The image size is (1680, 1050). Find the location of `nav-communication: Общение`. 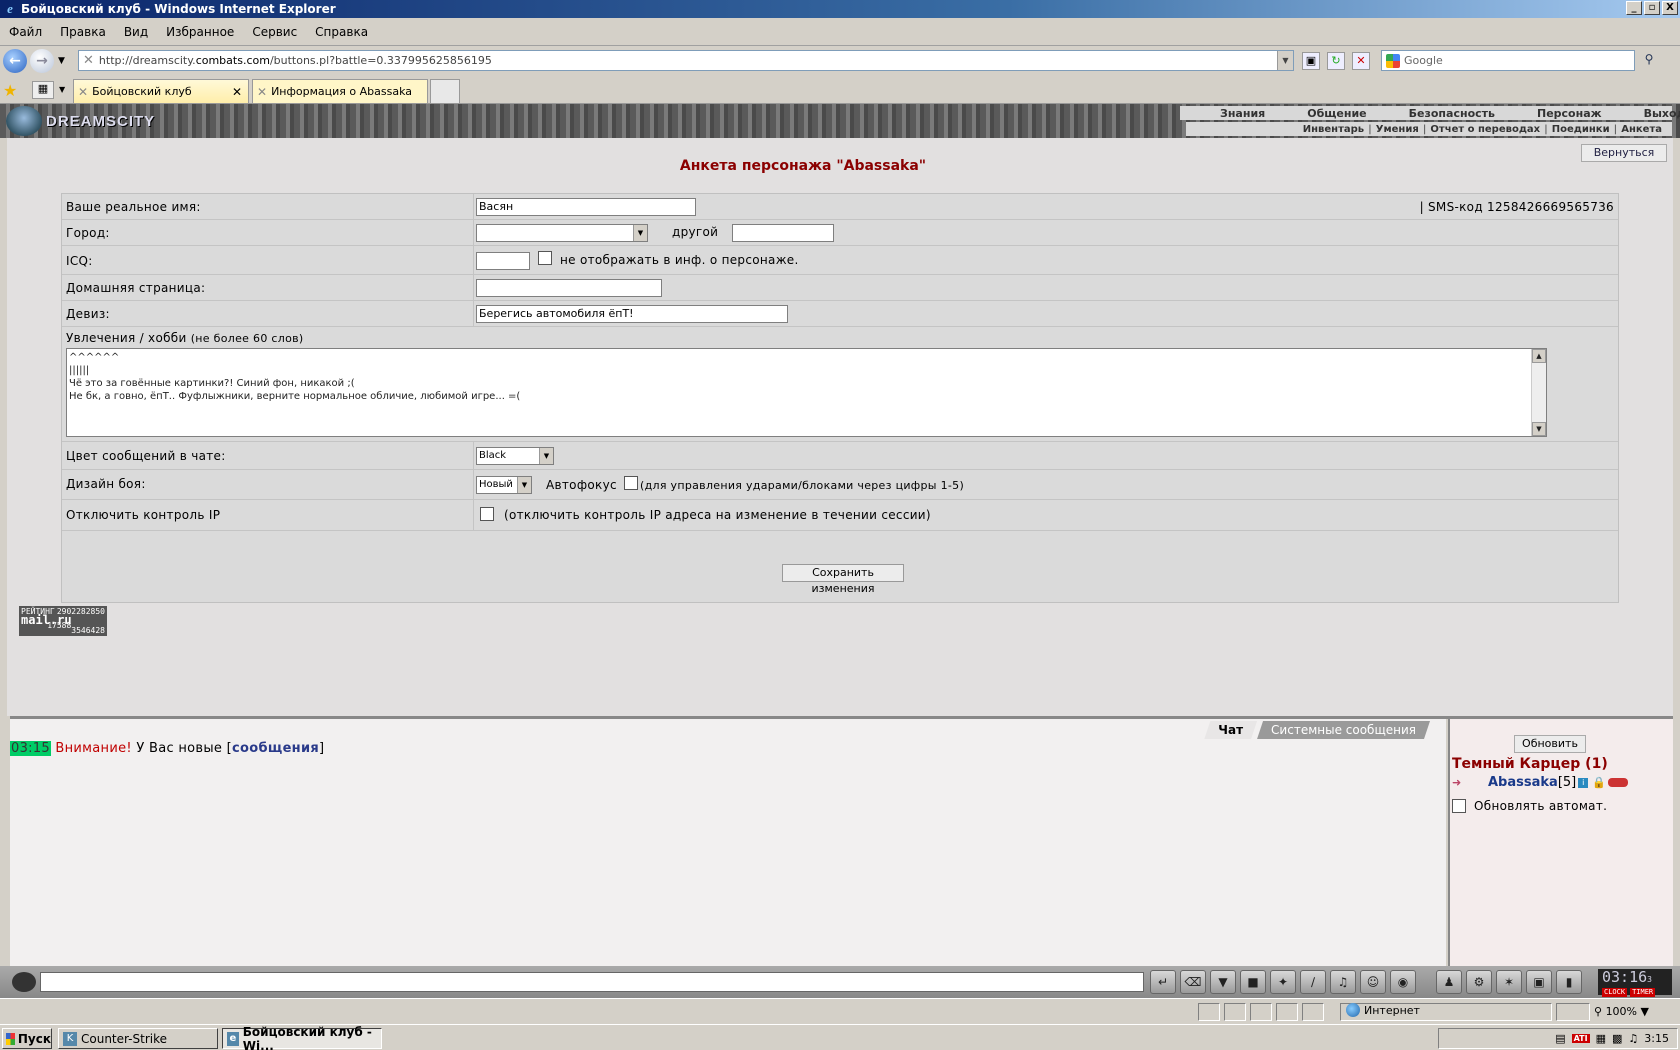

nav-communication: Общение is located at coordinates (1315, 113).